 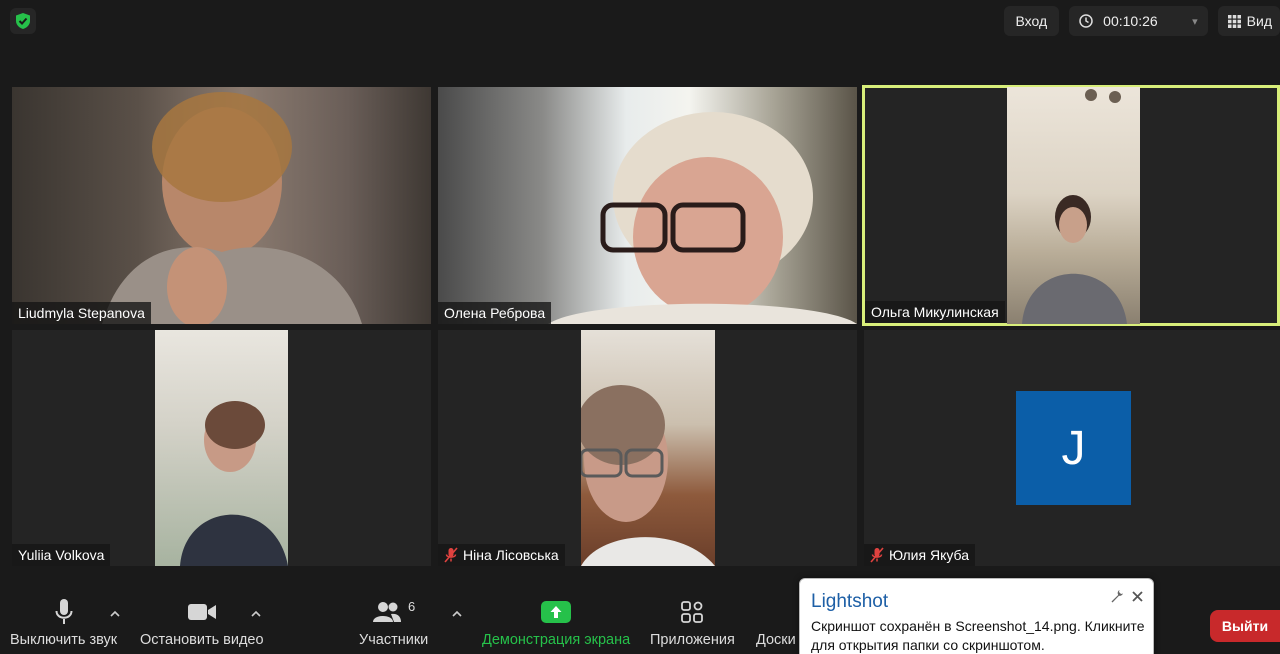 I want to click on participant-tile: Liudmyla Stepanova, so click(x=221, y=205).